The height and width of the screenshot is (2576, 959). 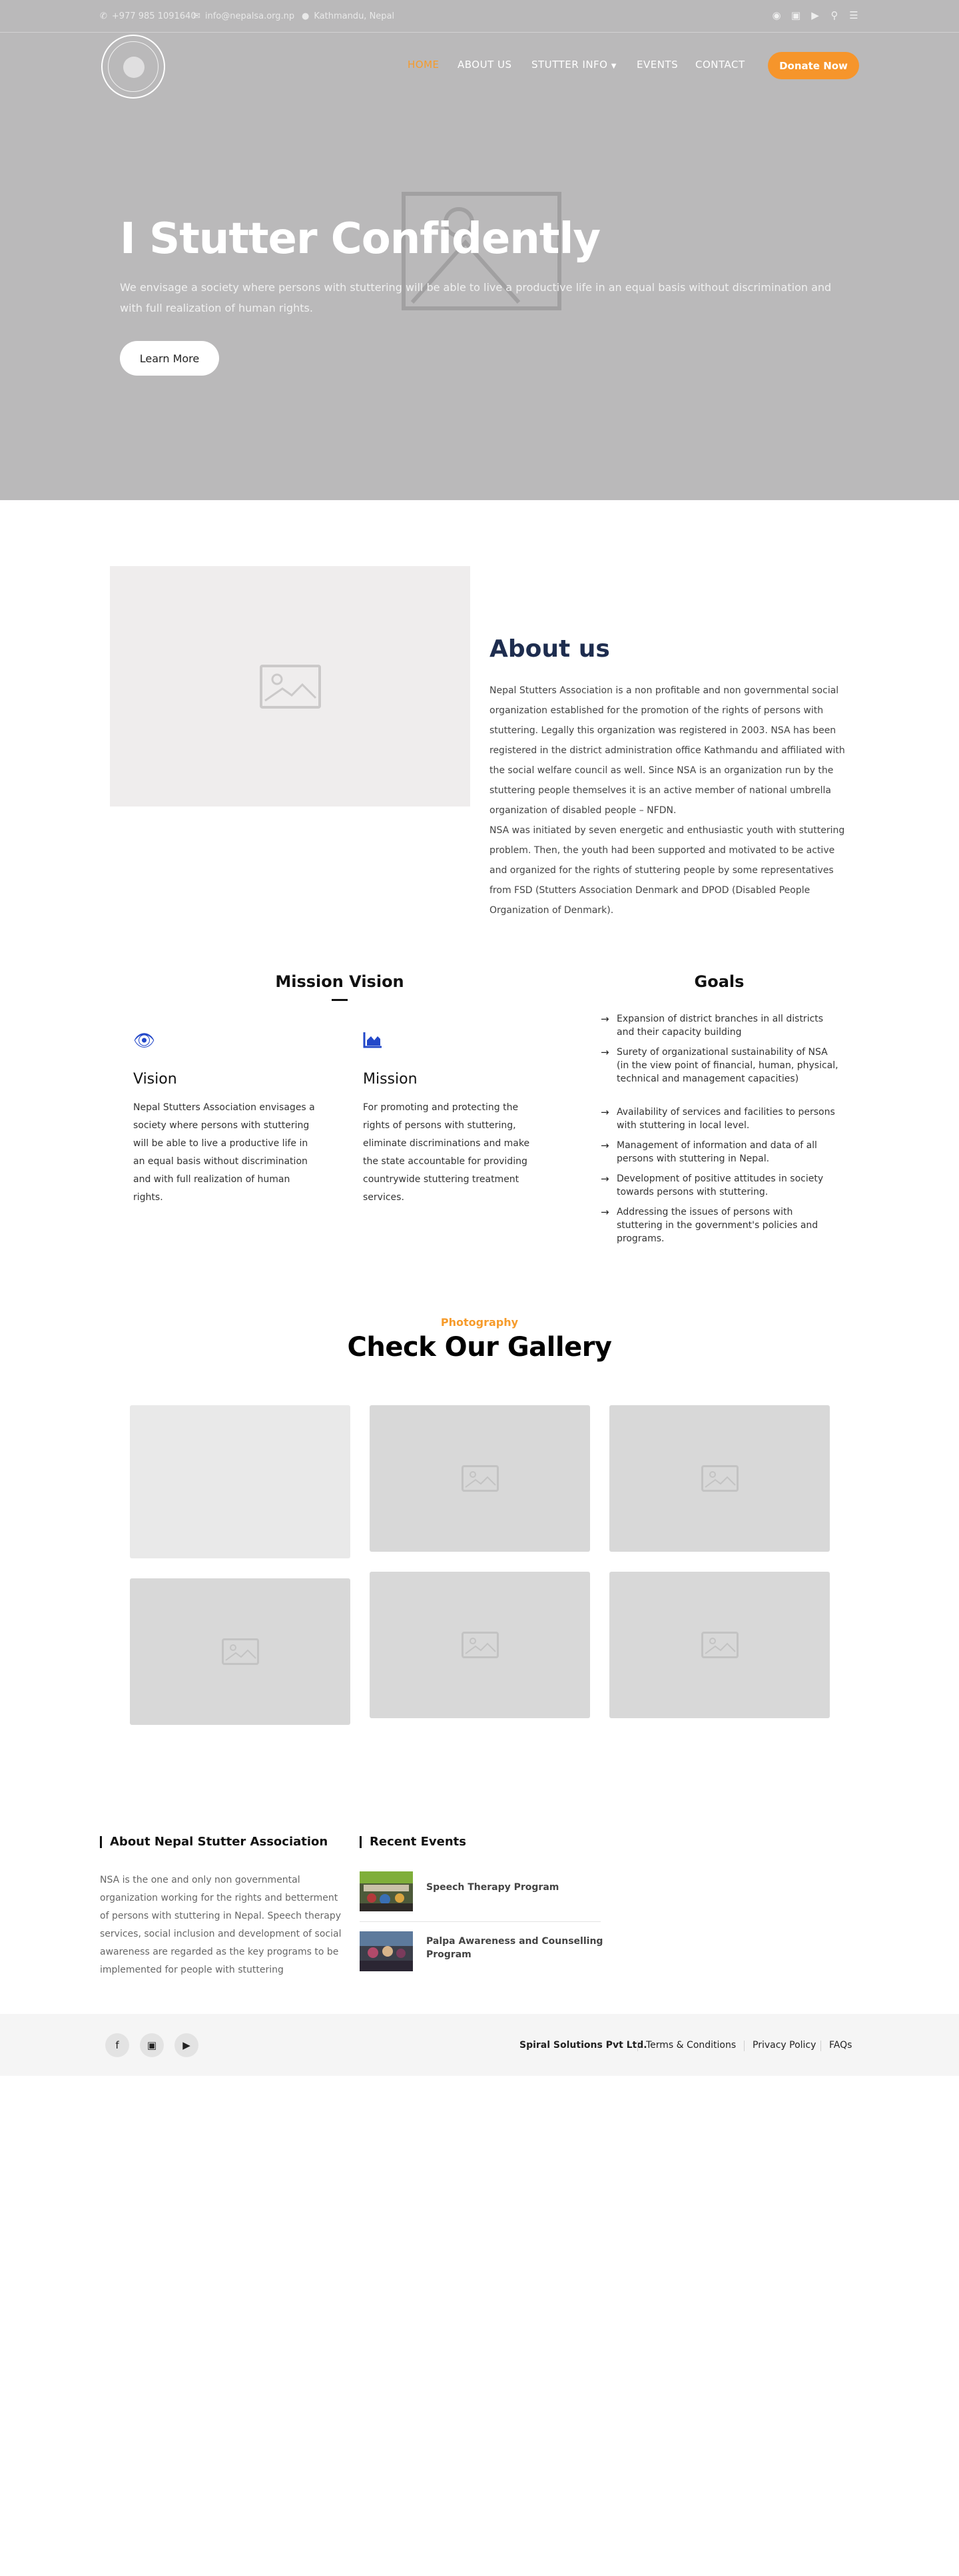 I want to click on faqs-link: FAQs, so click(x=840, y=2045).